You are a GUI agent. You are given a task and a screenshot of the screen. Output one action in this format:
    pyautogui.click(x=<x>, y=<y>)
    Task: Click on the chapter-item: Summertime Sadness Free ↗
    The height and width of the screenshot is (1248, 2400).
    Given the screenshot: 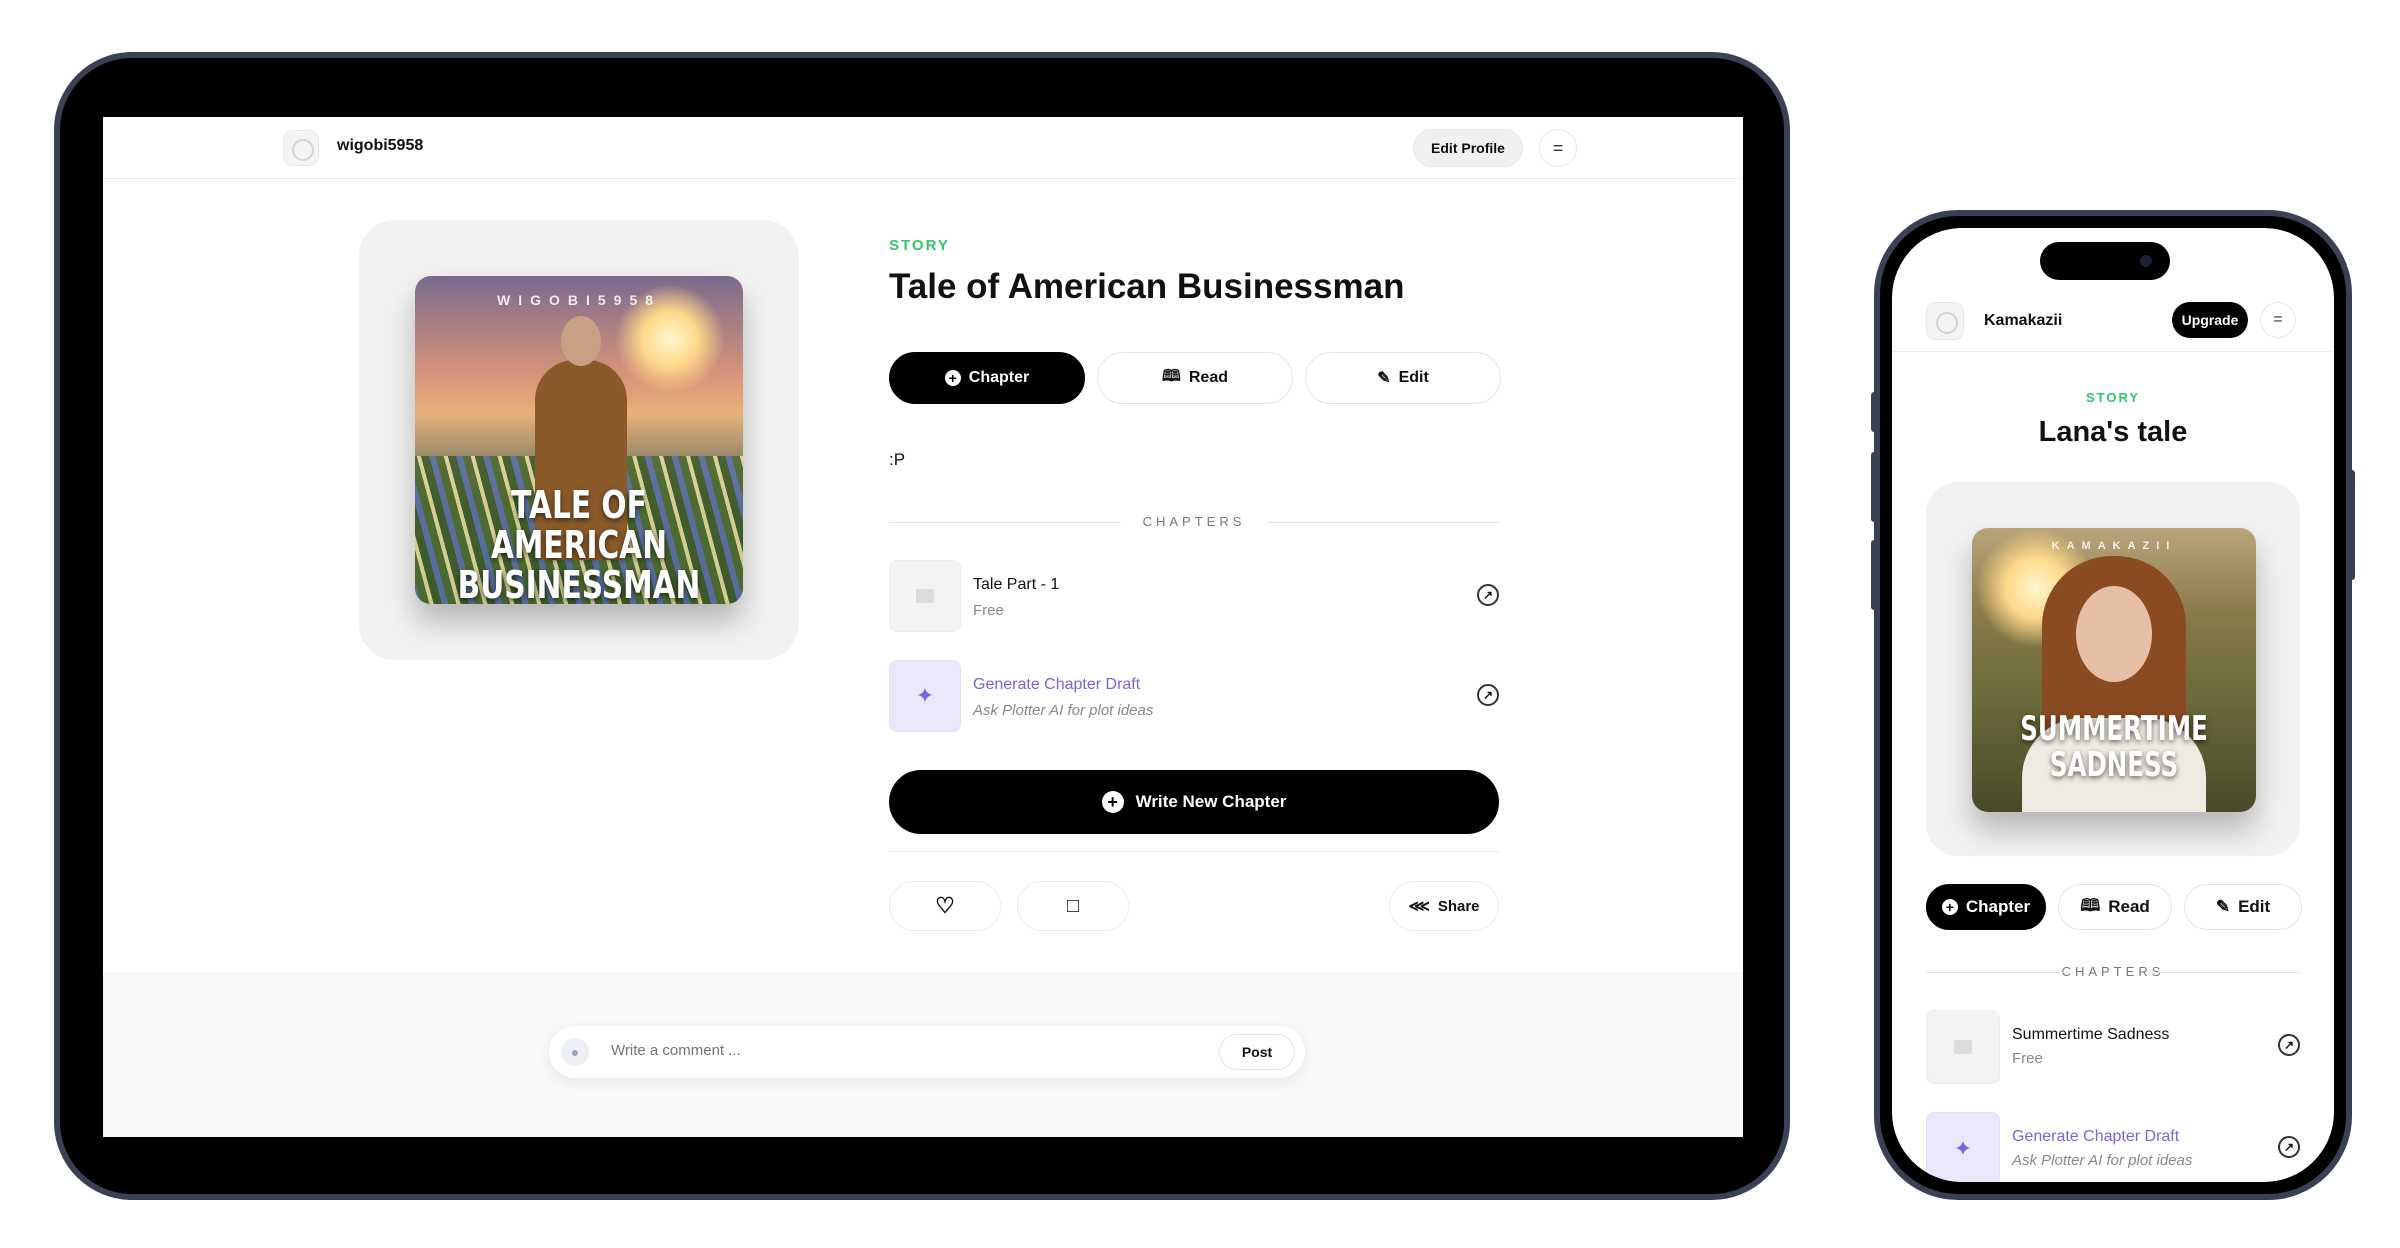 What is the action you would take?
    pyautogui.click(x=2113, y=1047)
    